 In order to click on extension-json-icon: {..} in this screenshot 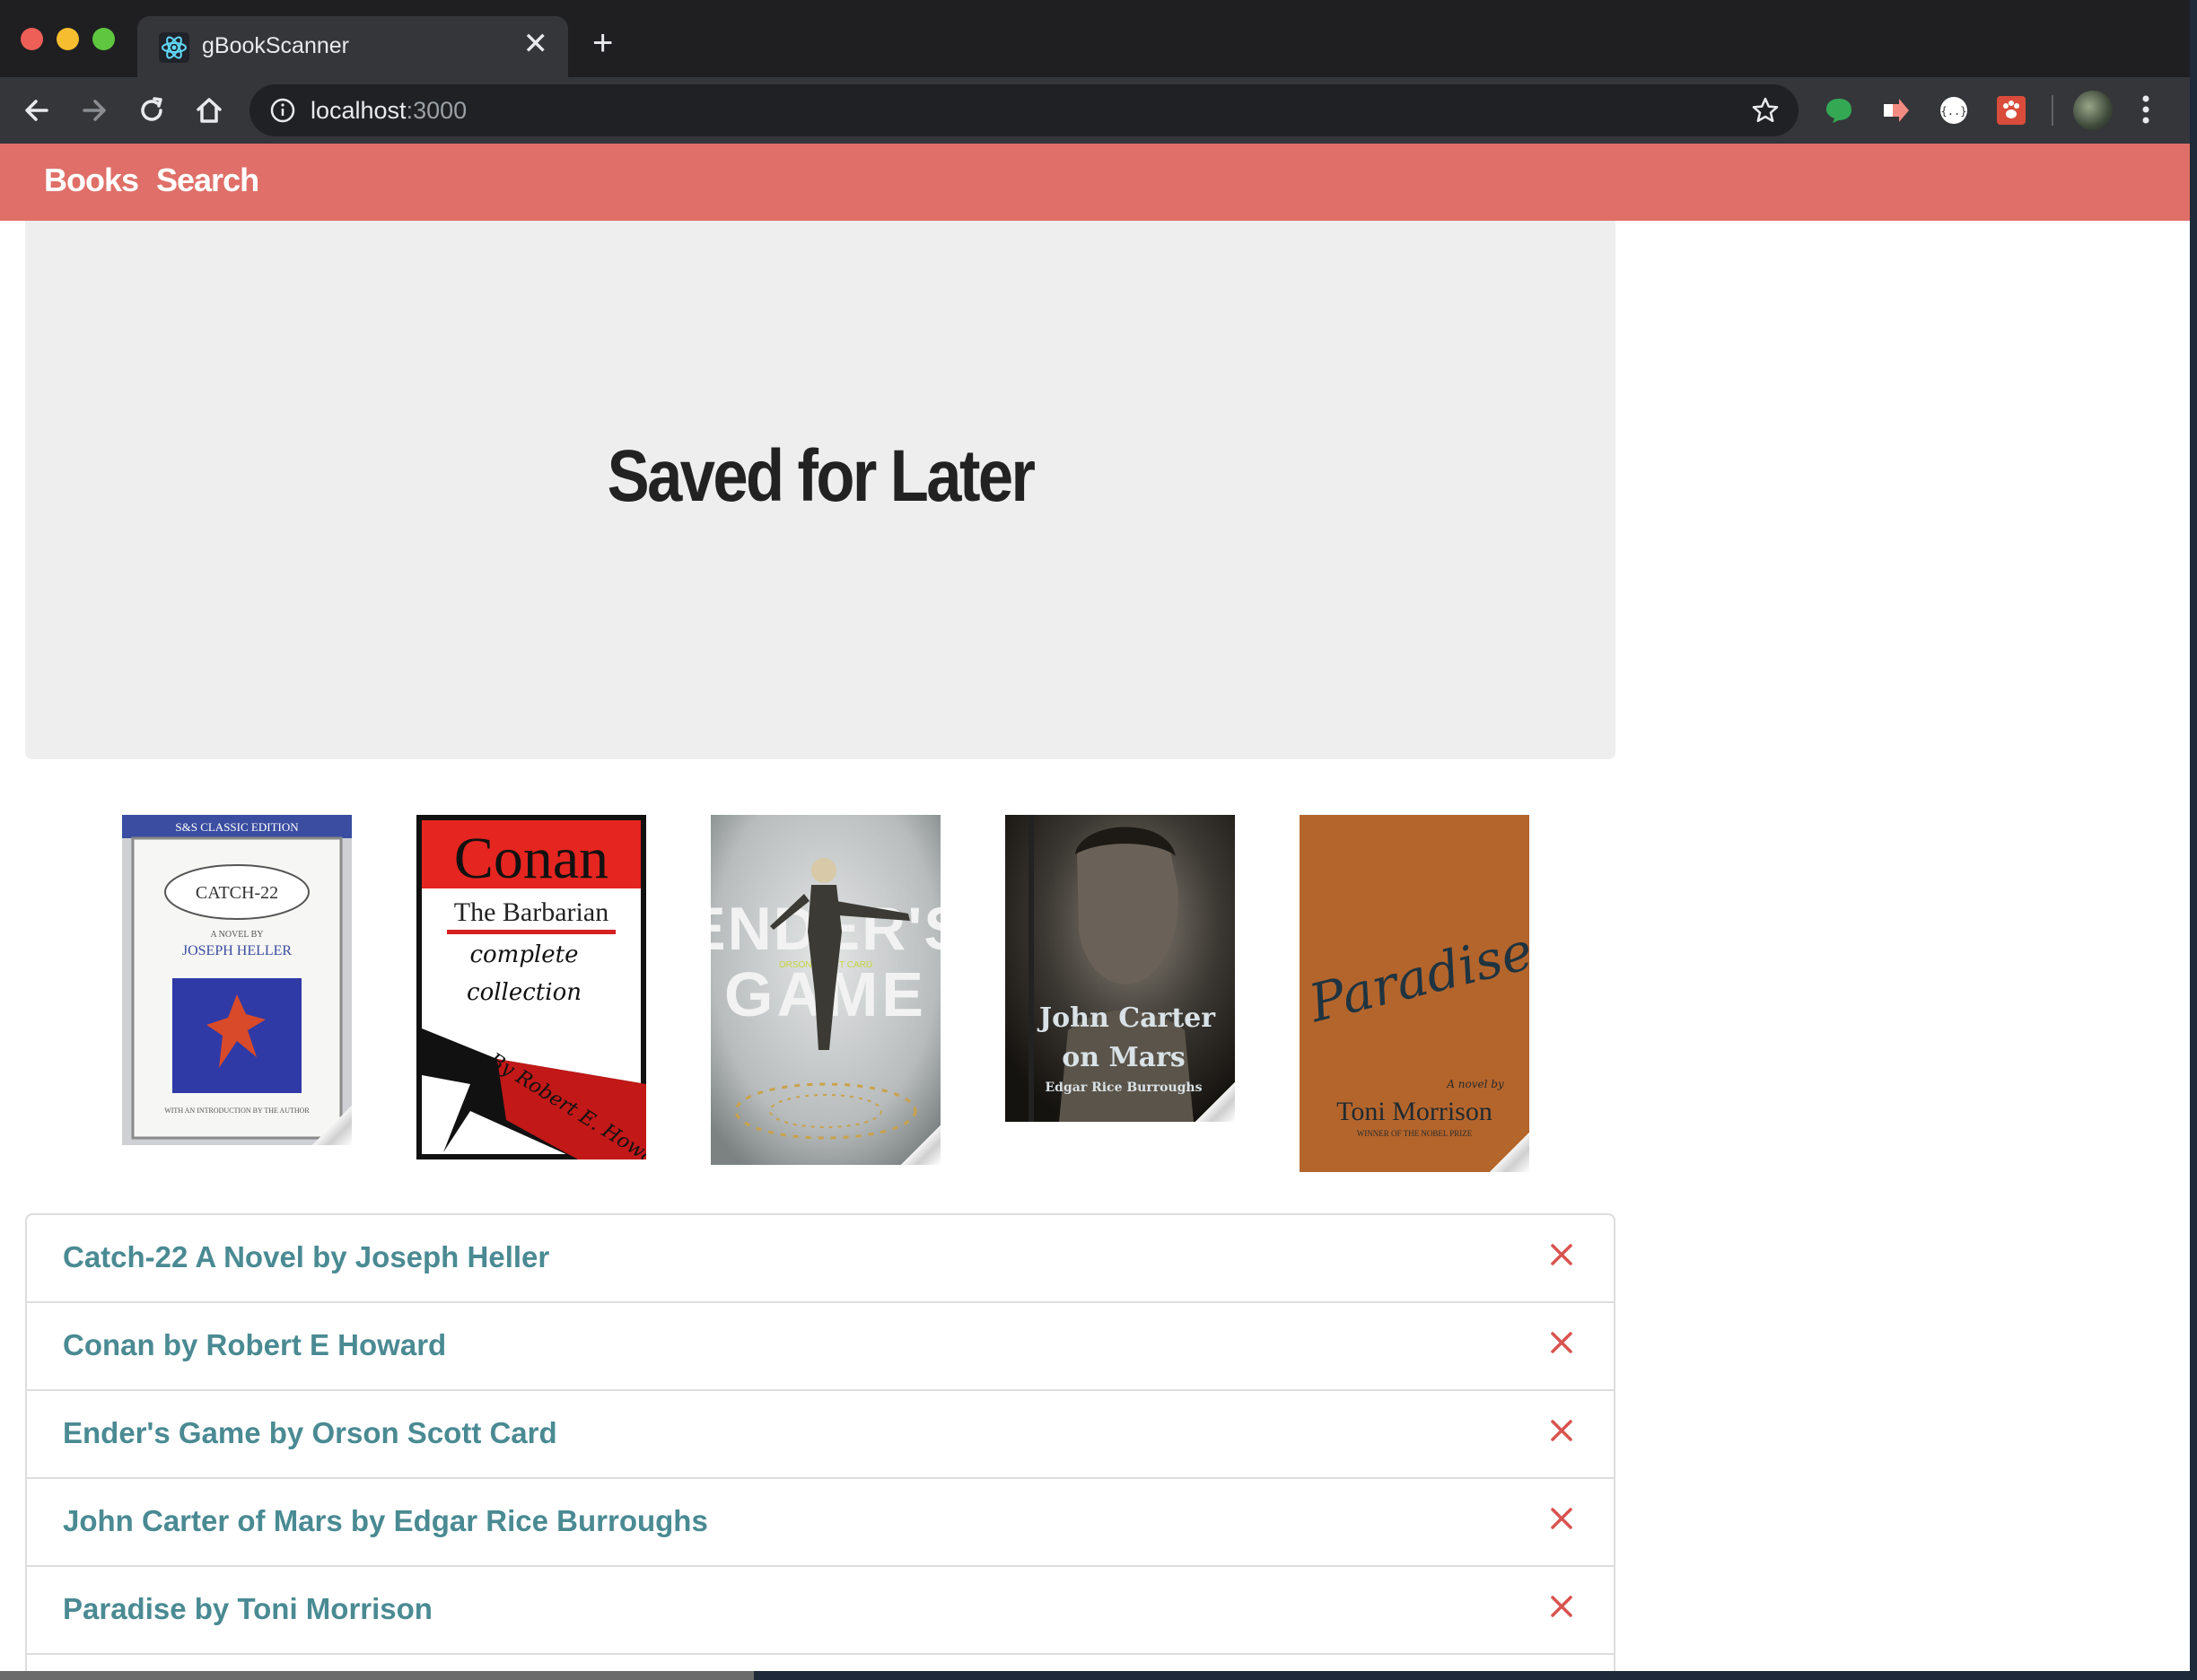, I will do `click(1954, 111)`.